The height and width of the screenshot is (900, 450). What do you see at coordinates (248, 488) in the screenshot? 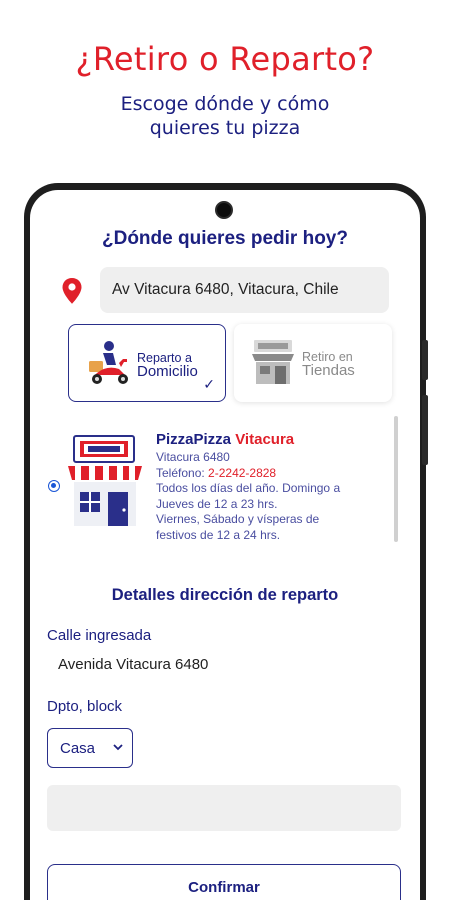
I see `store-hours-line1: Todos los días del año. Domingo a` at bounding box center [248, 488].